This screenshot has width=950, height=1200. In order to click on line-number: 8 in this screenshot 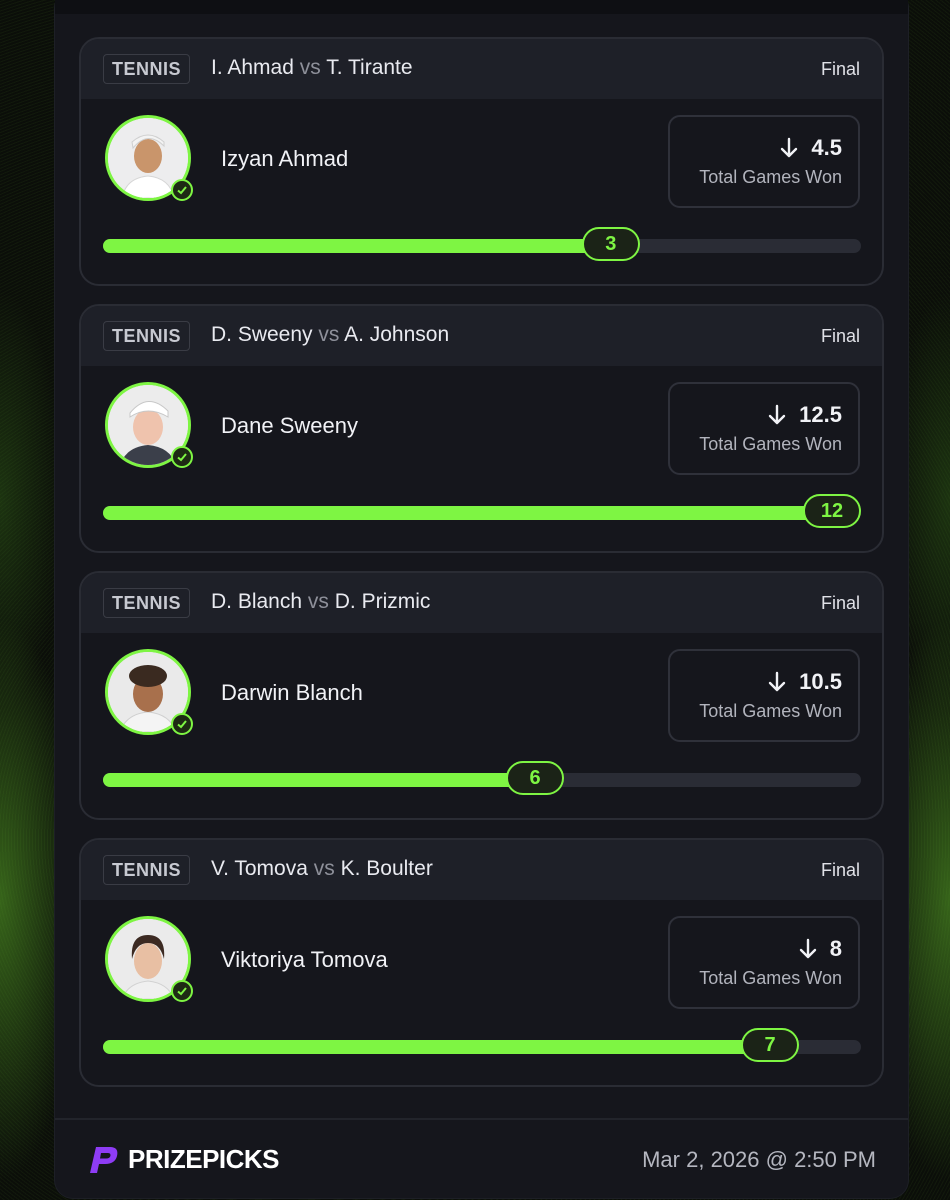, I will do `click(835, 948)`.